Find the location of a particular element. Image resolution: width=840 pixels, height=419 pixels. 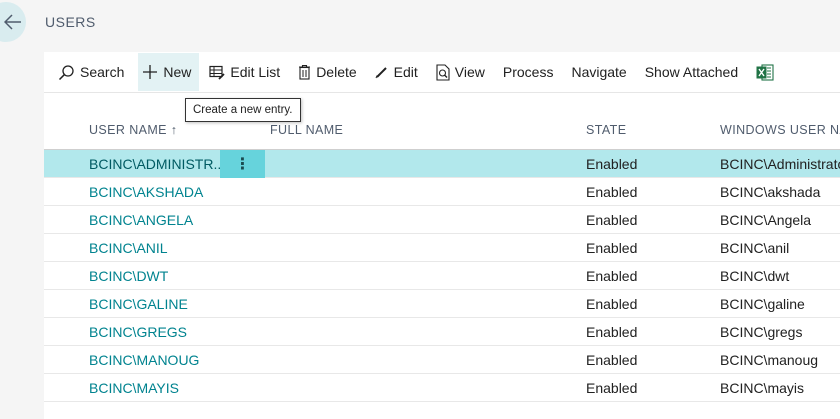

arrow-left-icon is located at coordinates (12, 22).